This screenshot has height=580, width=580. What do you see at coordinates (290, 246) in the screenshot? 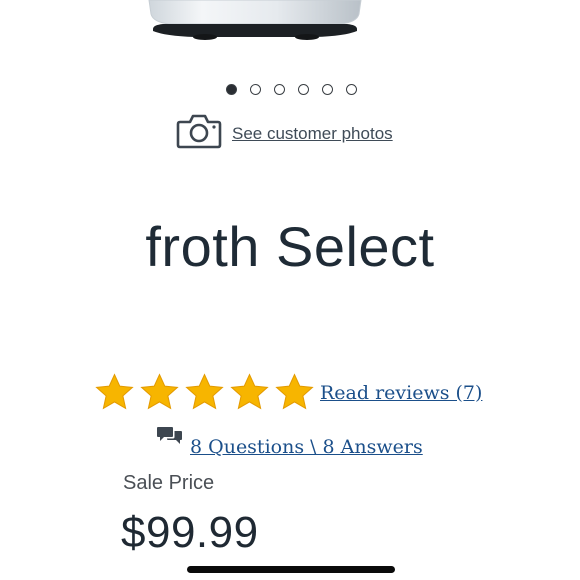
I see `product-title: froth Select` at bounding box center [290, 246].